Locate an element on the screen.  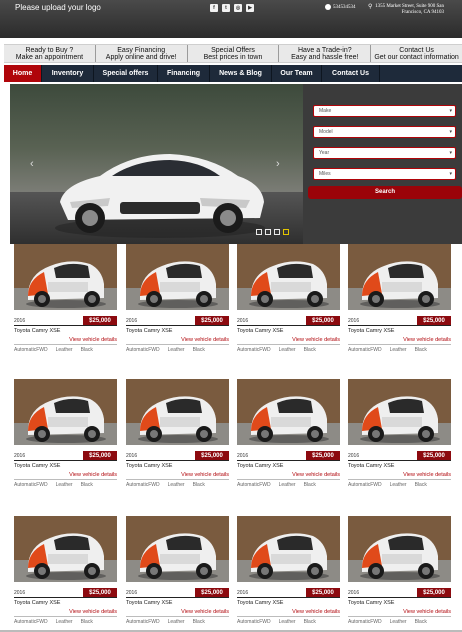
vehicle-specs: AutomaticFWD Leather Black is located at coordinates (276, 622).